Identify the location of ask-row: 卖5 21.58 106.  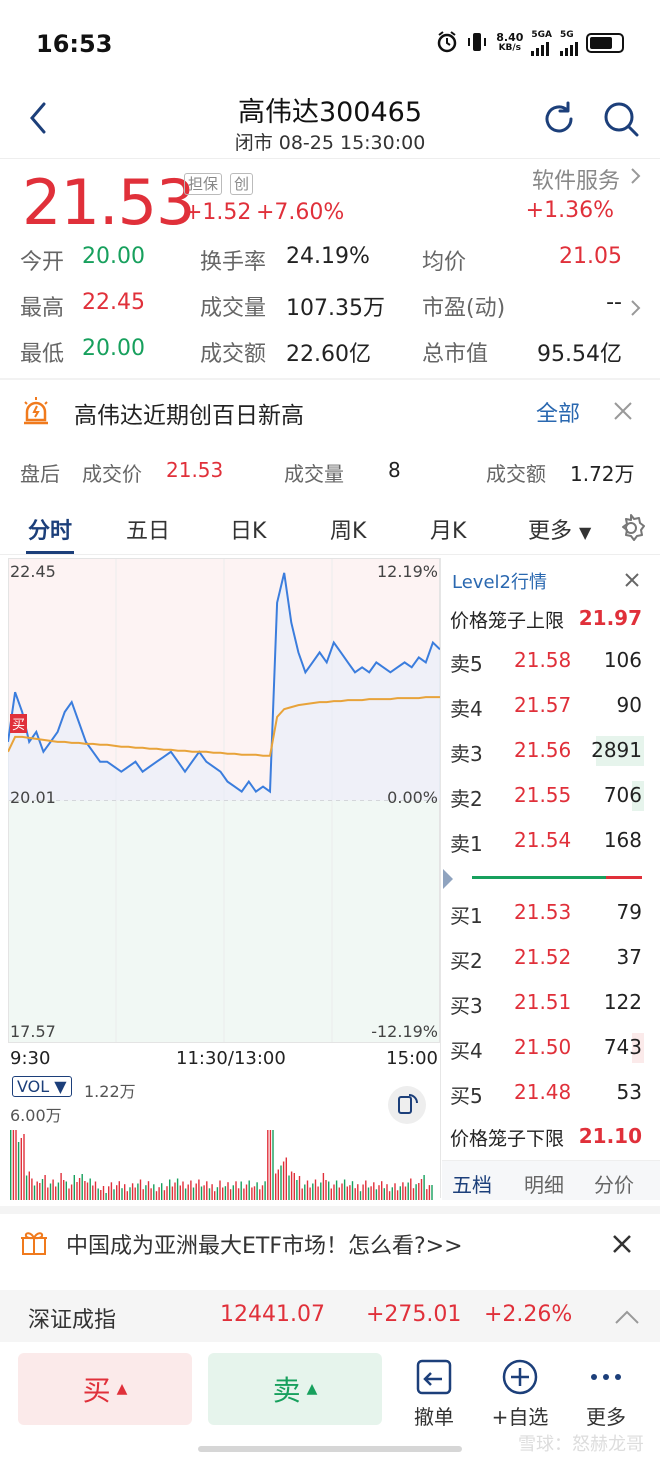
(551, 663).